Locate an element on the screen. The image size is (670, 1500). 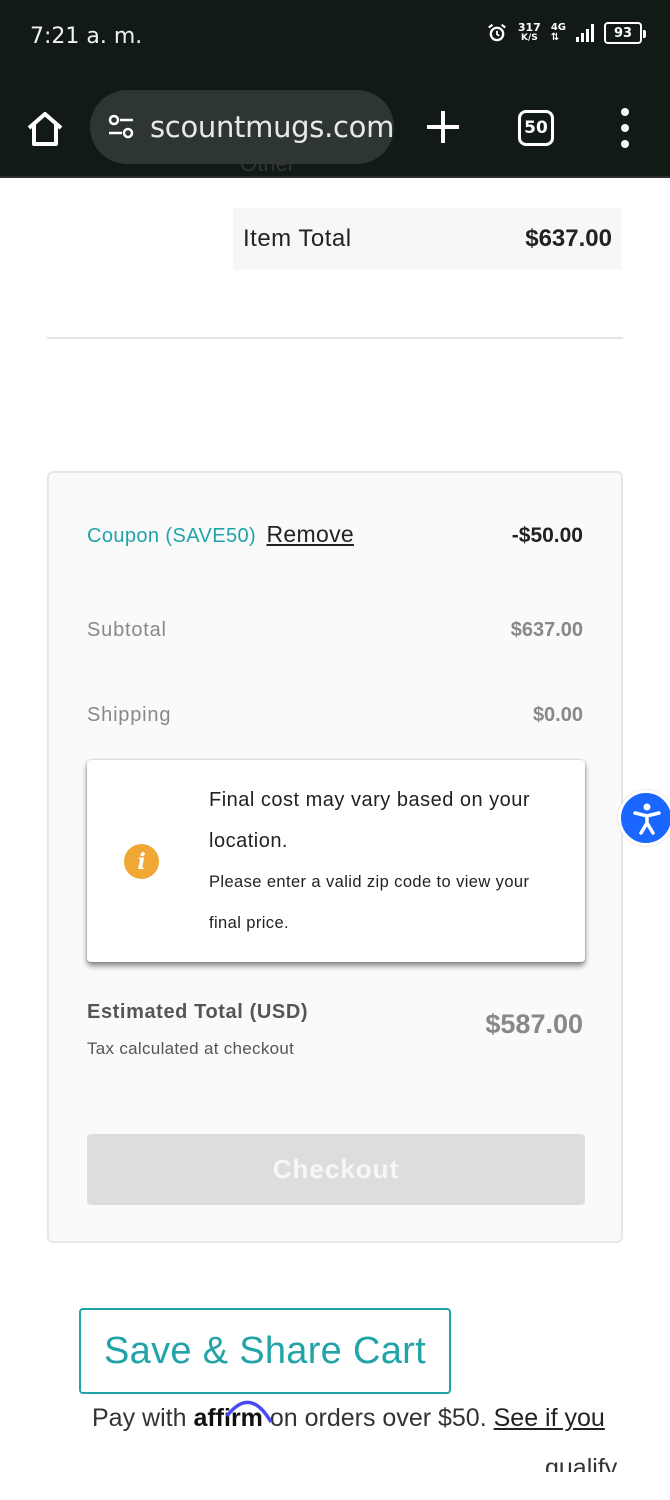
qualify-link-continuation: qualify is located at coordinates (581, 1461).